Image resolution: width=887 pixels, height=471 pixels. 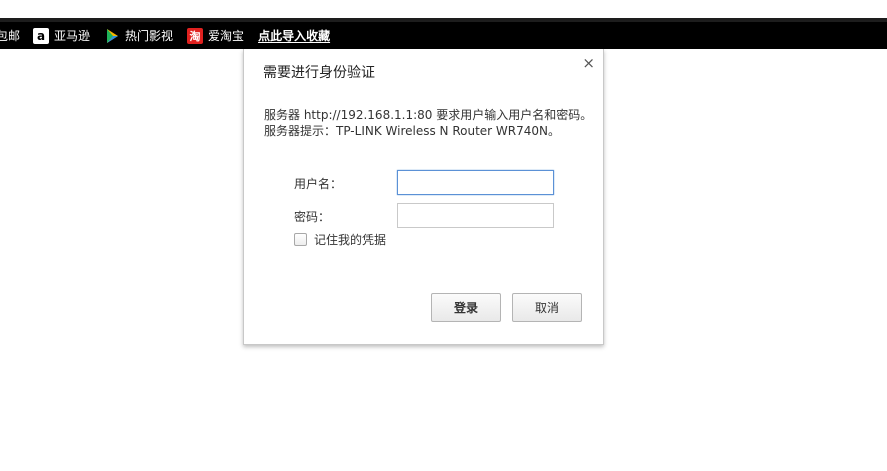 What do you see at coordinates (318, 184) in the screenshot?
I see `username-label: 用户名：` at bounding box center [318, 184].